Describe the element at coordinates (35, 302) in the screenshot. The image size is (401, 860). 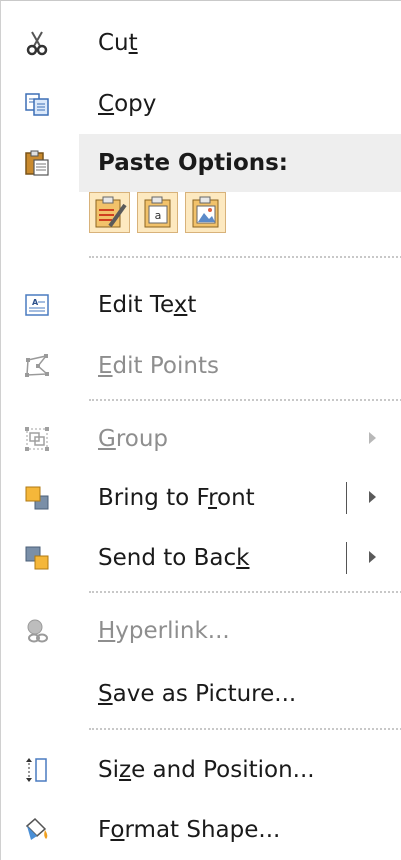
I see `svg-text: A` at that location.